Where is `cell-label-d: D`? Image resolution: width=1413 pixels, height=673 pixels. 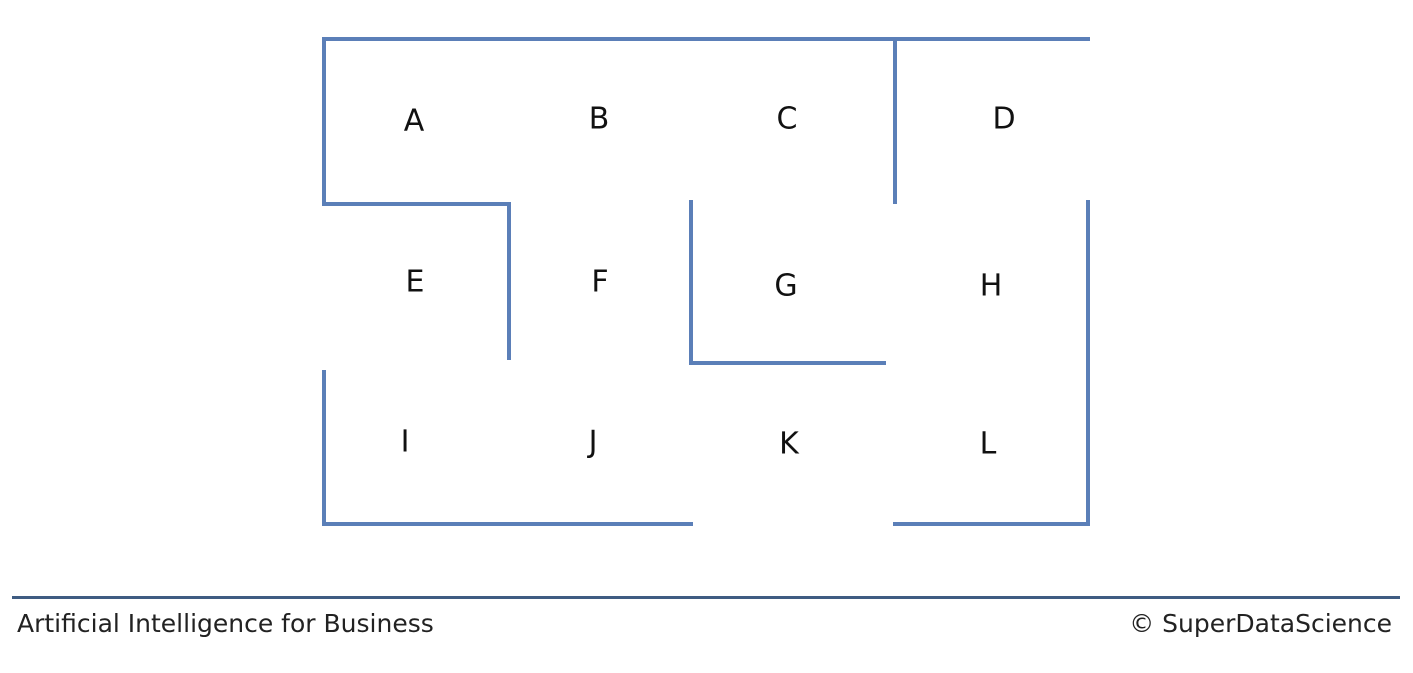 cell-label-d: D is located at coordinates (1003, 119).